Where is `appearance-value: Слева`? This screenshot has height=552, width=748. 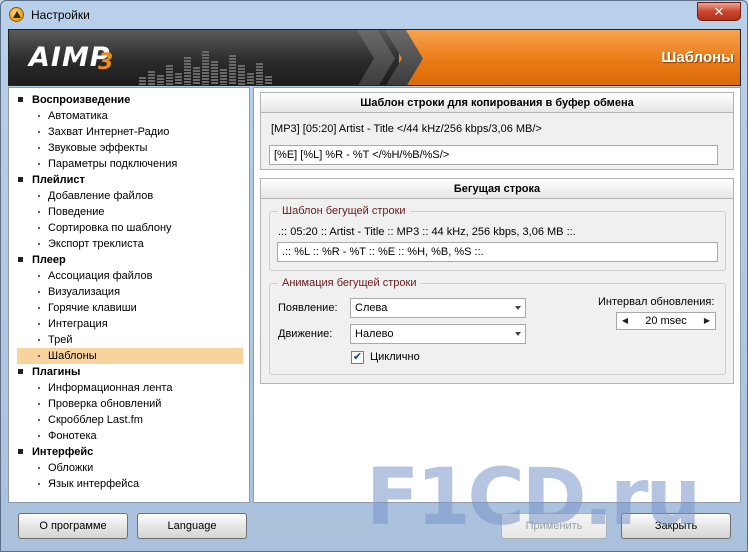 appearance-value: Слева is located at coordinates (371, 308).